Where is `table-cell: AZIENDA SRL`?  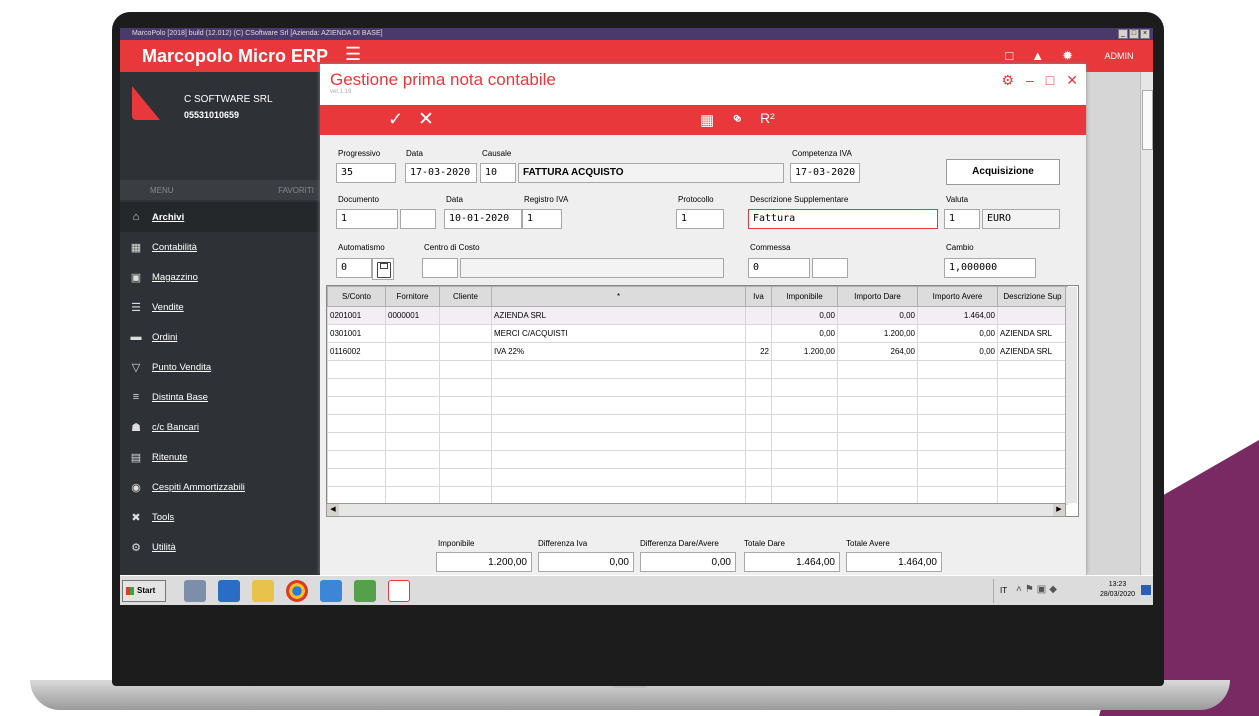
table-cell: AZIENDA SRL is located at coordinates (1032, 351).